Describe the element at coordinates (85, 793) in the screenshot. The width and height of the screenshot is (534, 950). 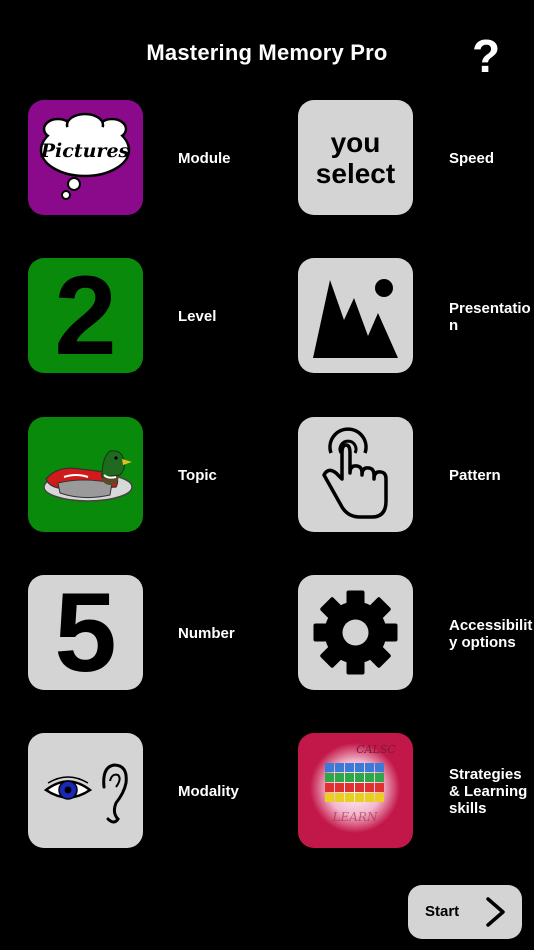
I see `eye-and-ear-icon` at that location.